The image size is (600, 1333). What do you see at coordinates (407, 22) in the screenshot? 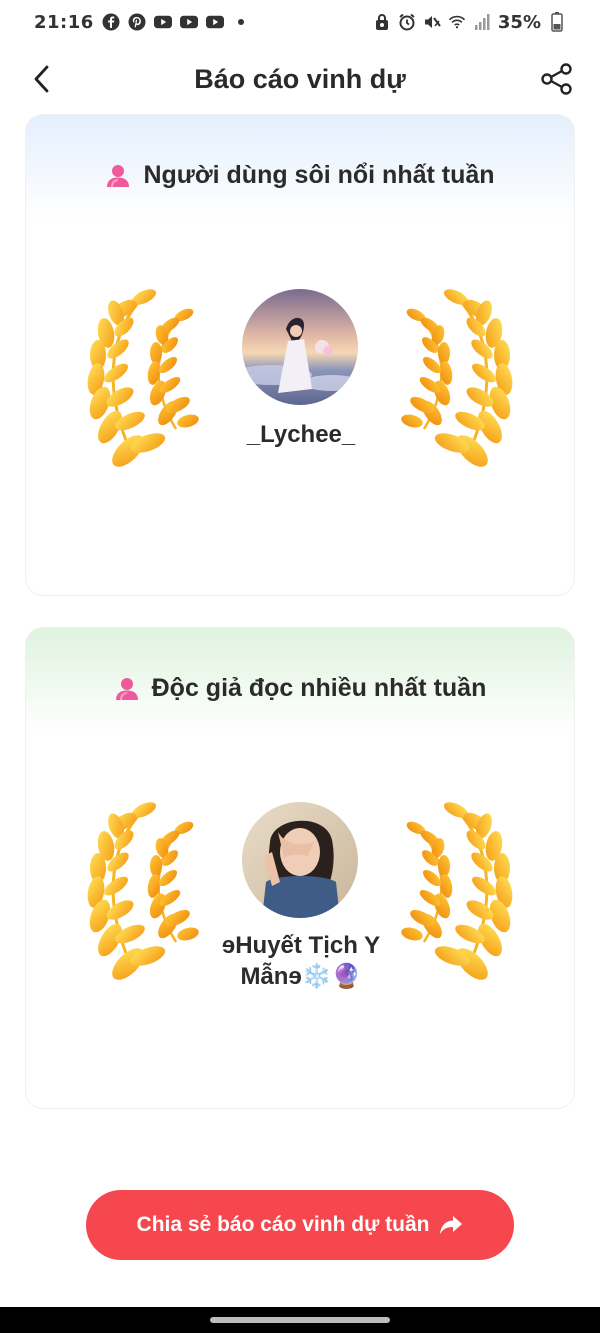
I see `alarm-icon` at bounding box center [407, 22].